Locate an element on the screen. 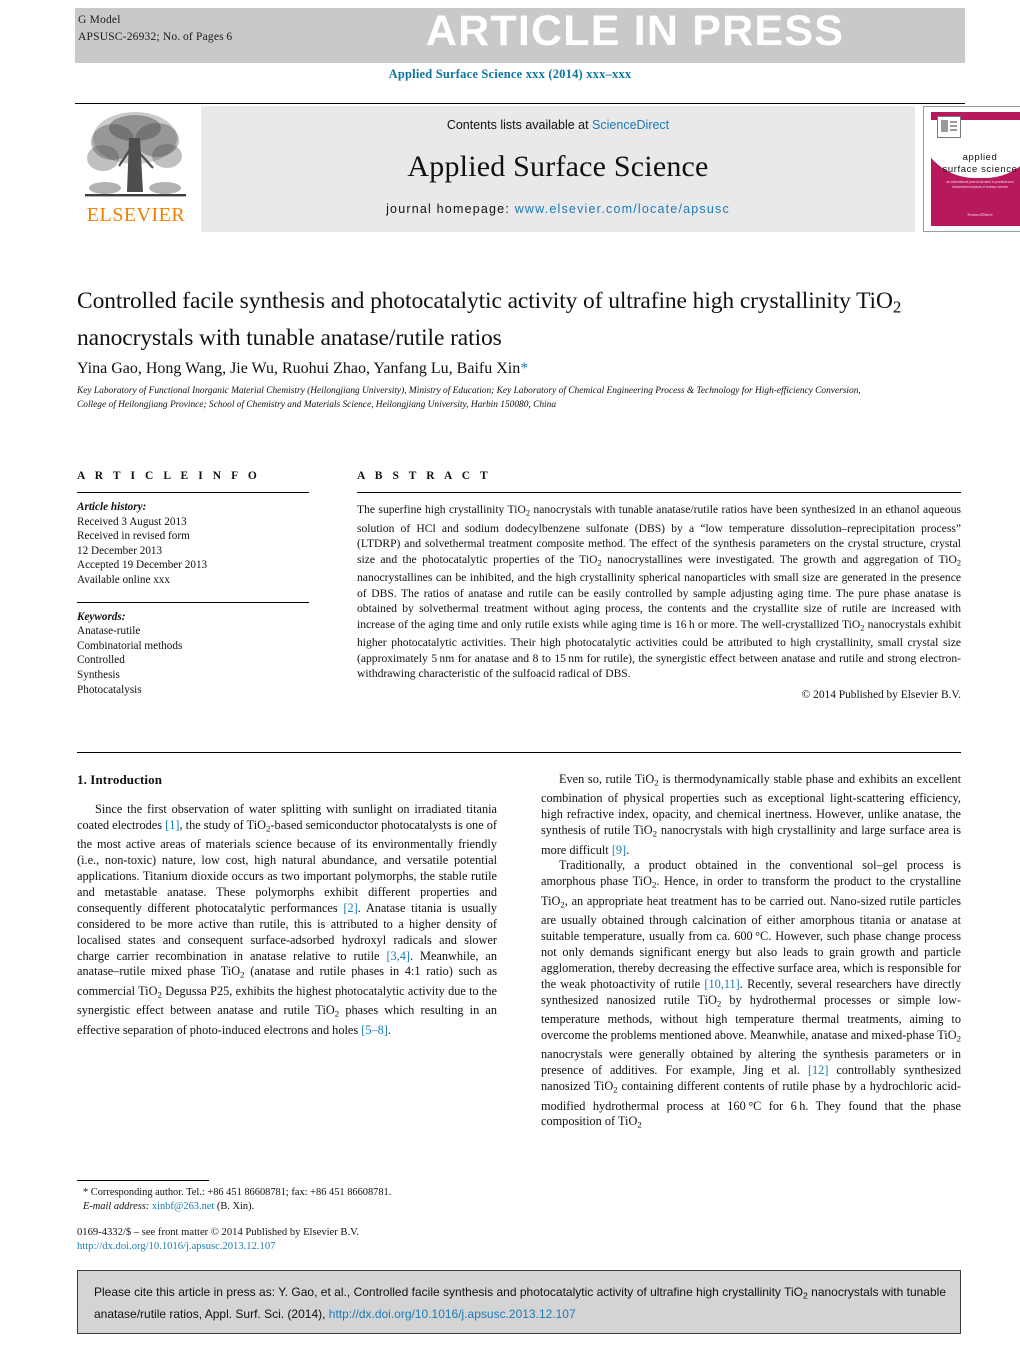 Image resolution: width=1020 pixels, height=1351 pixels. homepage-url-link: www.elsevier.com/locate/apsusc is located at coordinates (622, 209).